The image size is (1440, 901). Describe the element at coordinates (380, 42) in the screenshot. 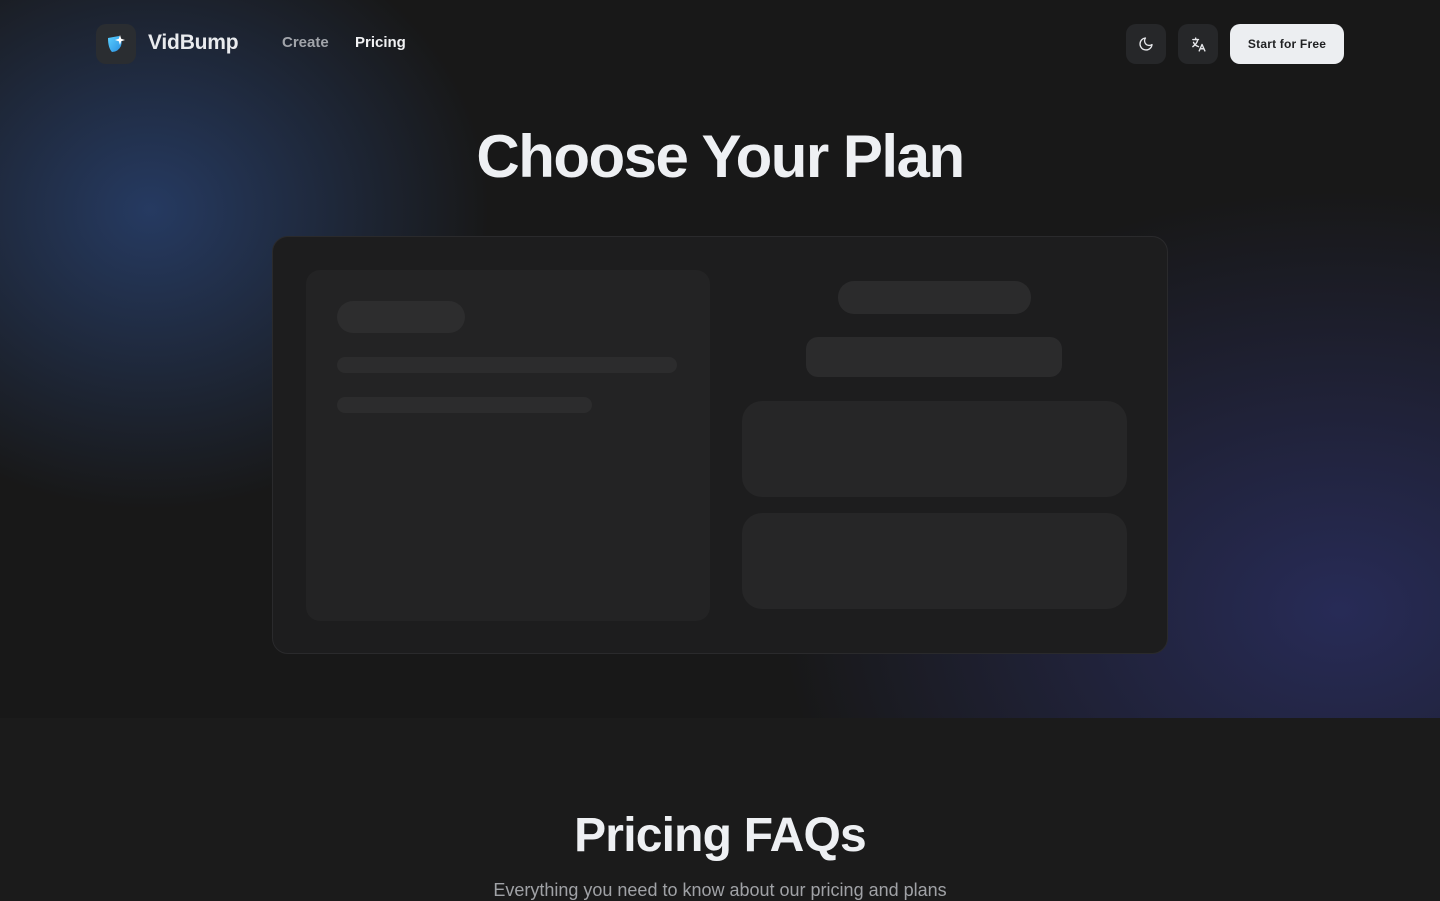

I see `nav-pricing: Pricing` at that location.